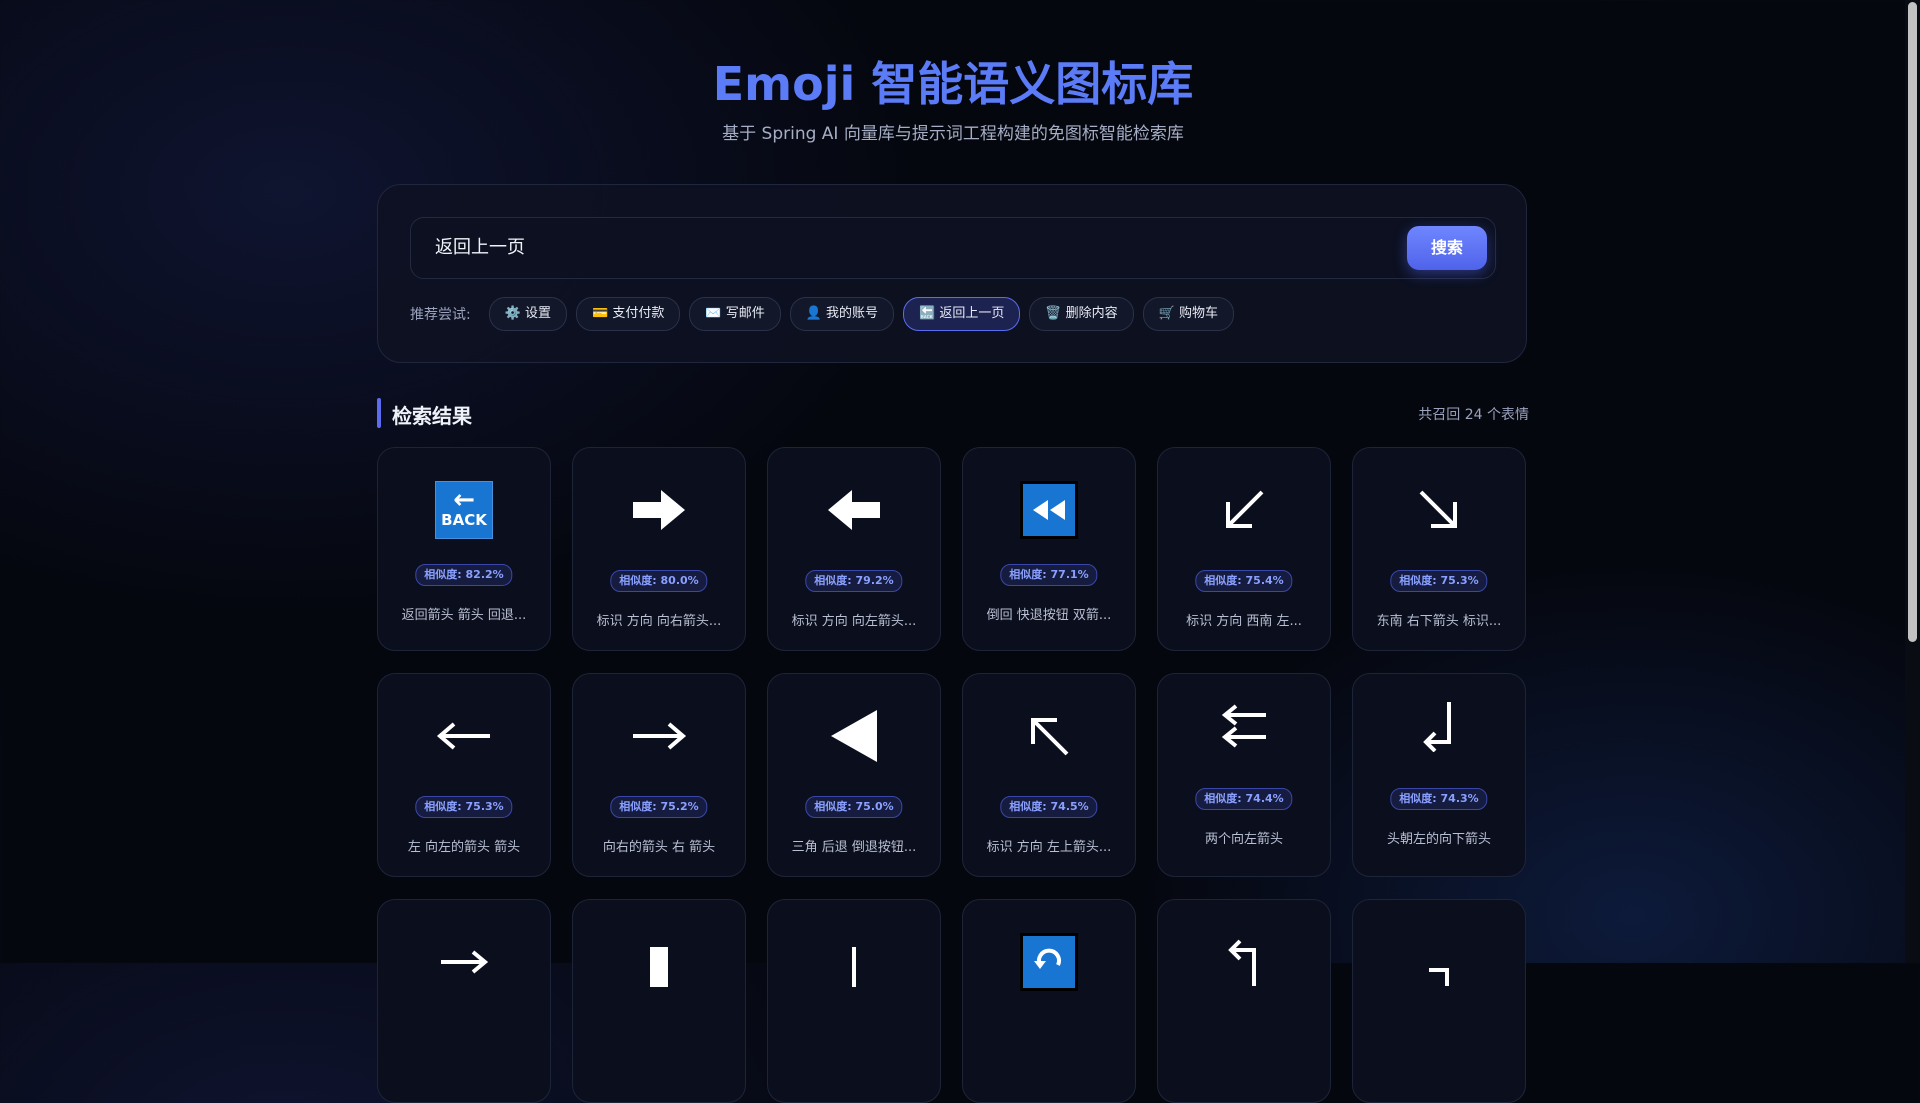 The image size is (1920, 1103). I want to click on search-box: 搜索, so click(953, 248).